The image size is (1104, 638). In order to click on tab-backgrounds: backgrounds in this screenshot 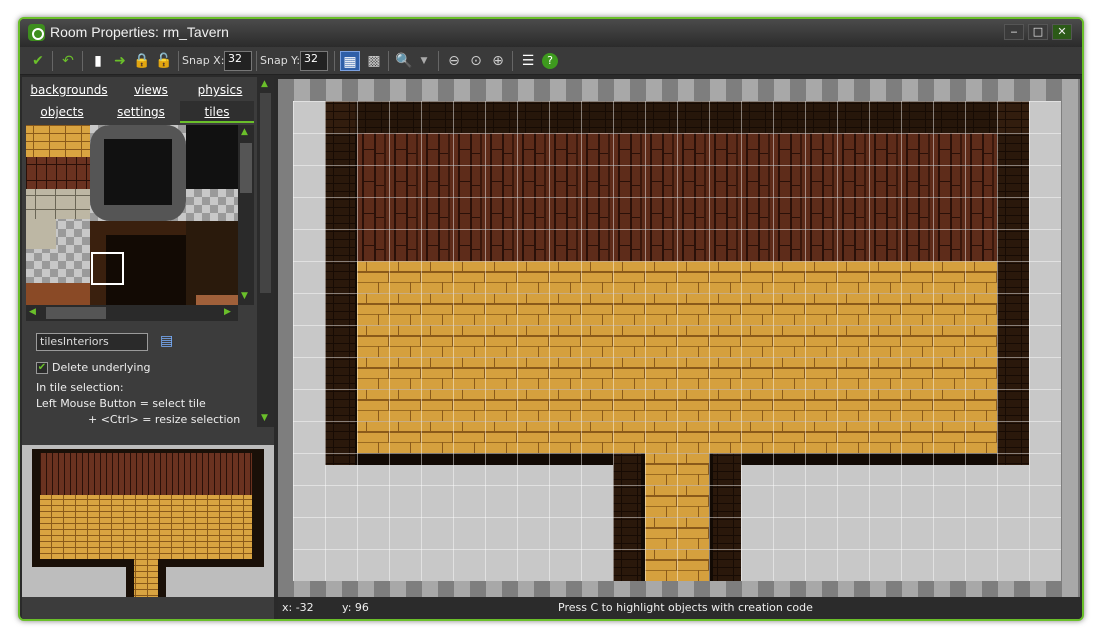, I will do `click(69, 90)`.